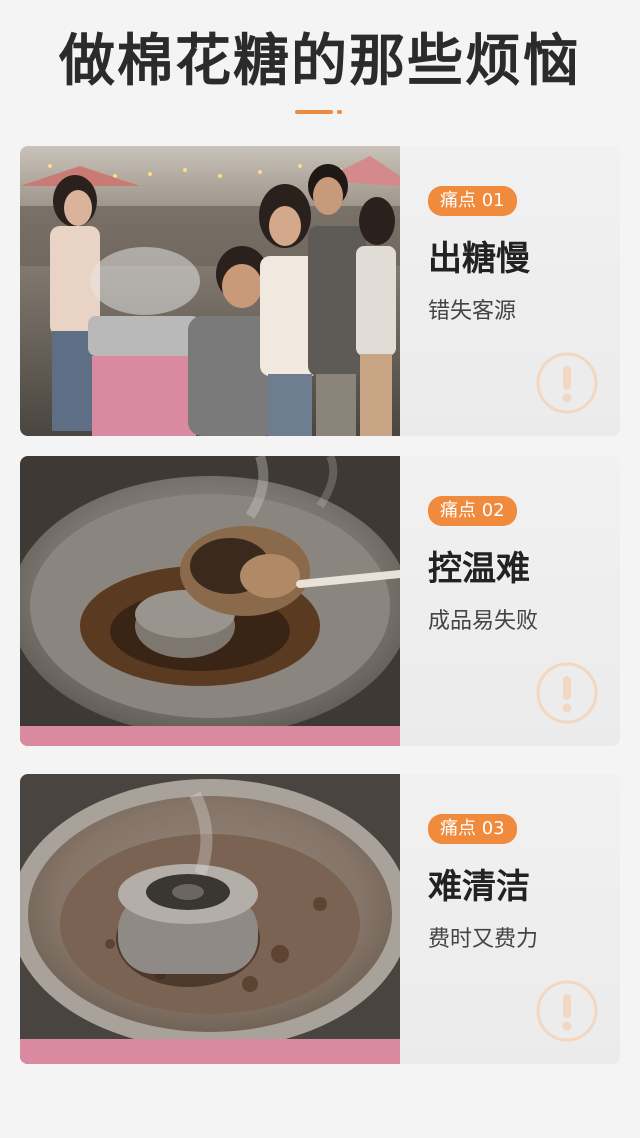  What do you see at coordinates (510, 291) in the screenshot?
I see `card-text-panel: 痛点 01 出糖慢 错失客源` at bounding box center [510, 291].